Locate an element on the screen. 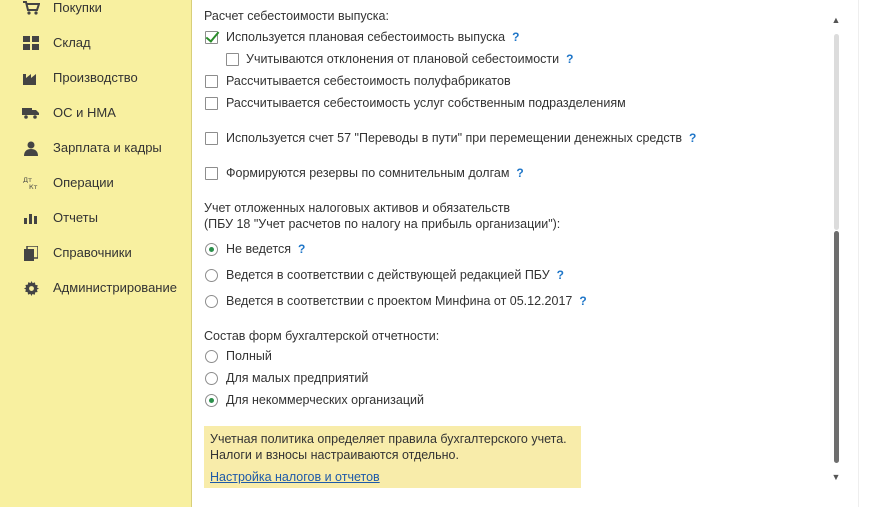 Image resolution: width=869 pixels, height=507 pixels. sidebar-item-fixed-assets: ОС и НМА is located at coordinates (95, 113).